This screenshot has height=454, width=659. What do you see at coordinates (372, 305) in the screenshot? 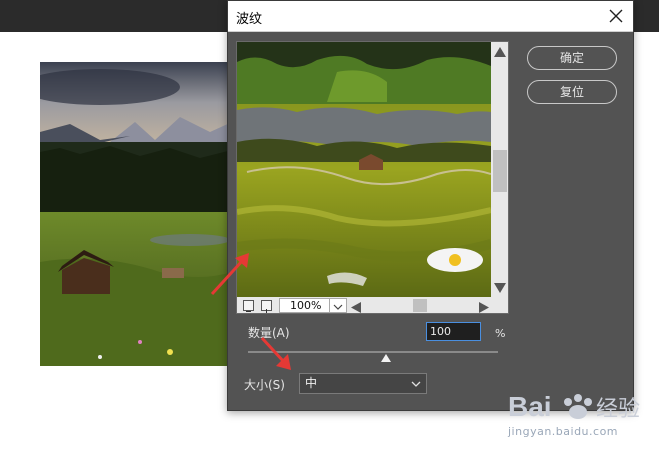
I see `preview-toolbar: 100%` at bounding box center [372, 305].